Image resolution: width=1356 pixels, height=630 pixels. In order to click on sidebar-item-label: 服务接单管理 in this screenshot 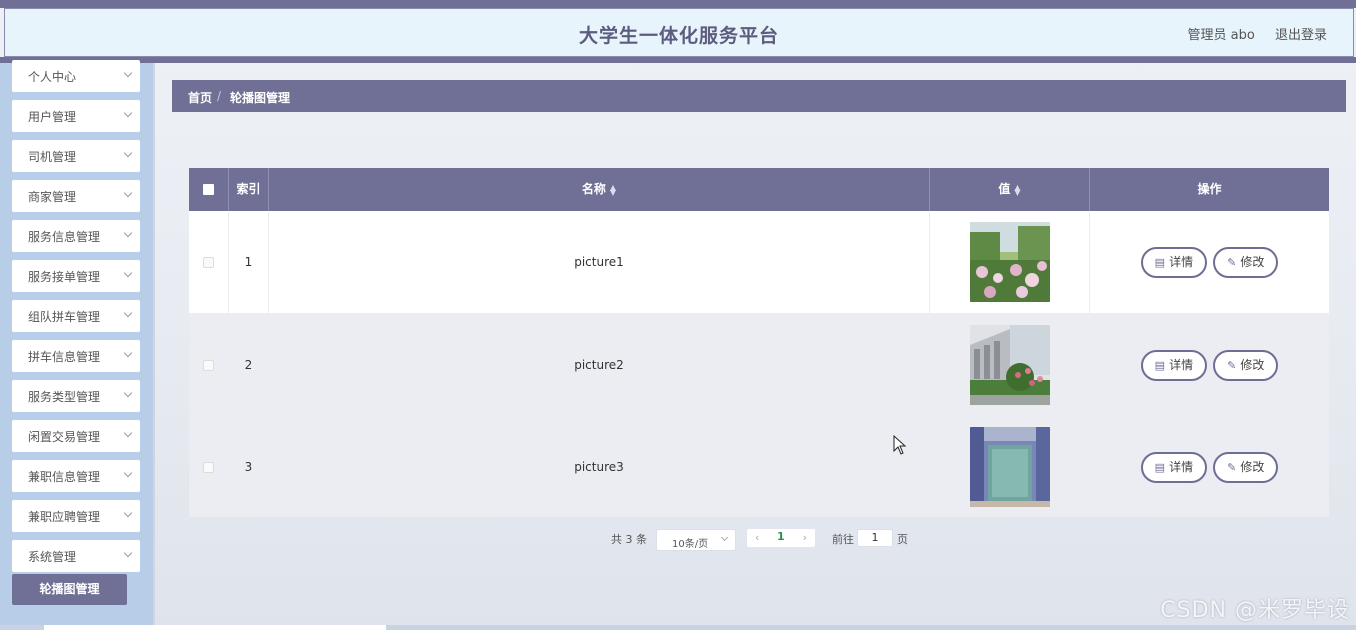, I will do `click(64, 277)`.